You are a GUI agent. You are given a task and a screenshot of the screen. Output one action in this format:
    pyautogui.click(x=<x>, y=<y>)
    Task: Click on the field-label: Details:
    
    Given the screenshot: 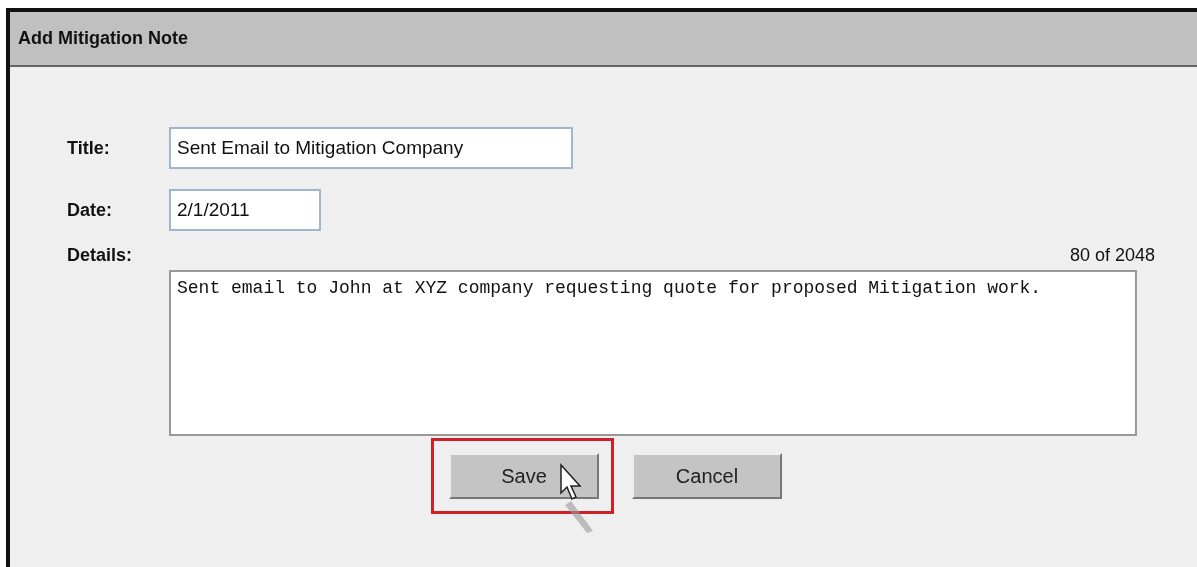 What is the action you would take?
    pyautogui.click(x=100, y=255)
    